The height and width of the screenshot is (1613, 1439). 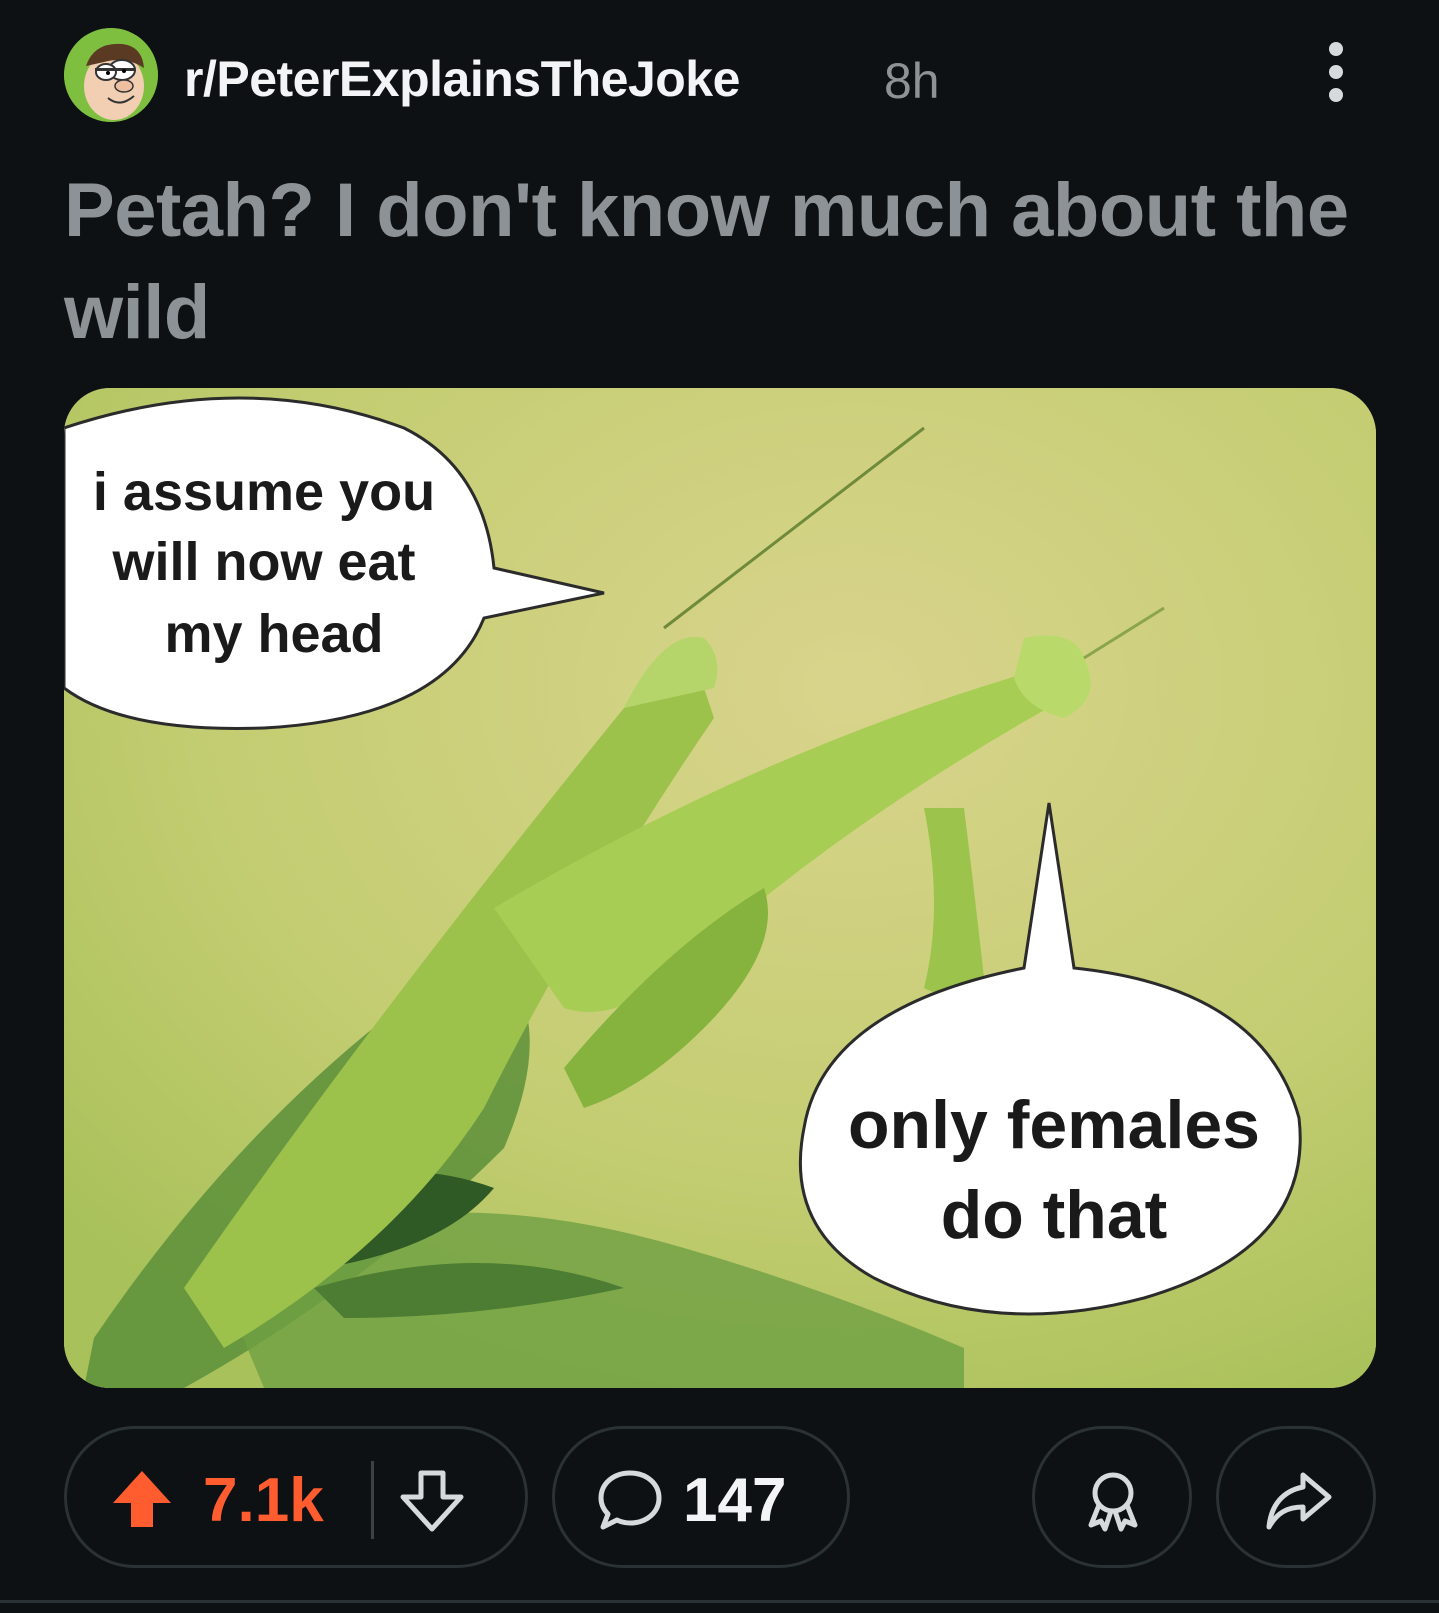 I want to click on subreddit-avatar, so click(x=111, y=75).